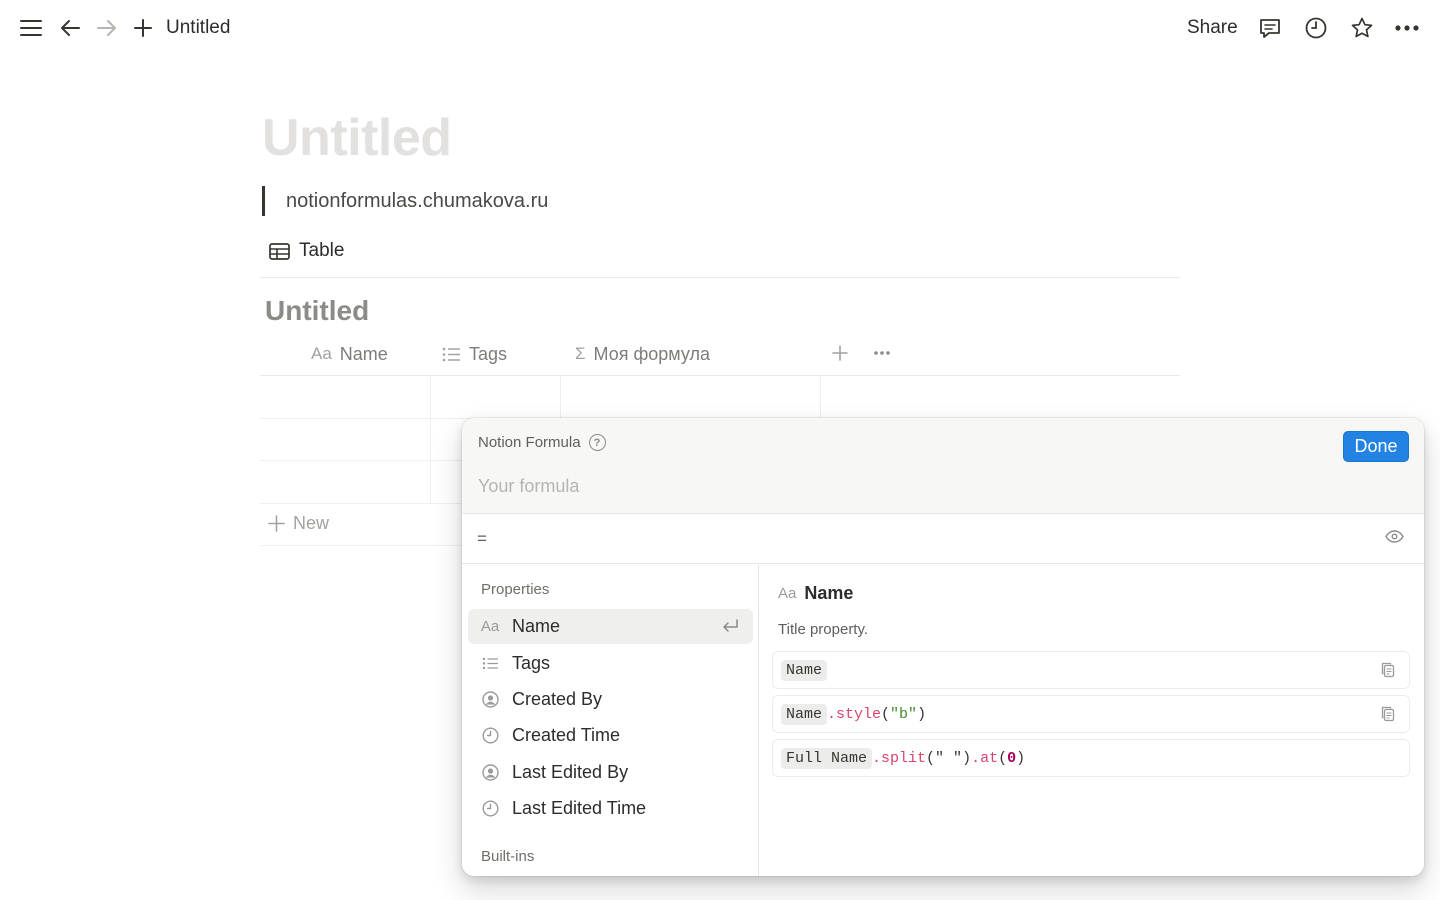 This screenshot has width=1440, height=900. Describe the element at coordinates (985, 758) in the screenshot. I see `method-token: .at` at that location.